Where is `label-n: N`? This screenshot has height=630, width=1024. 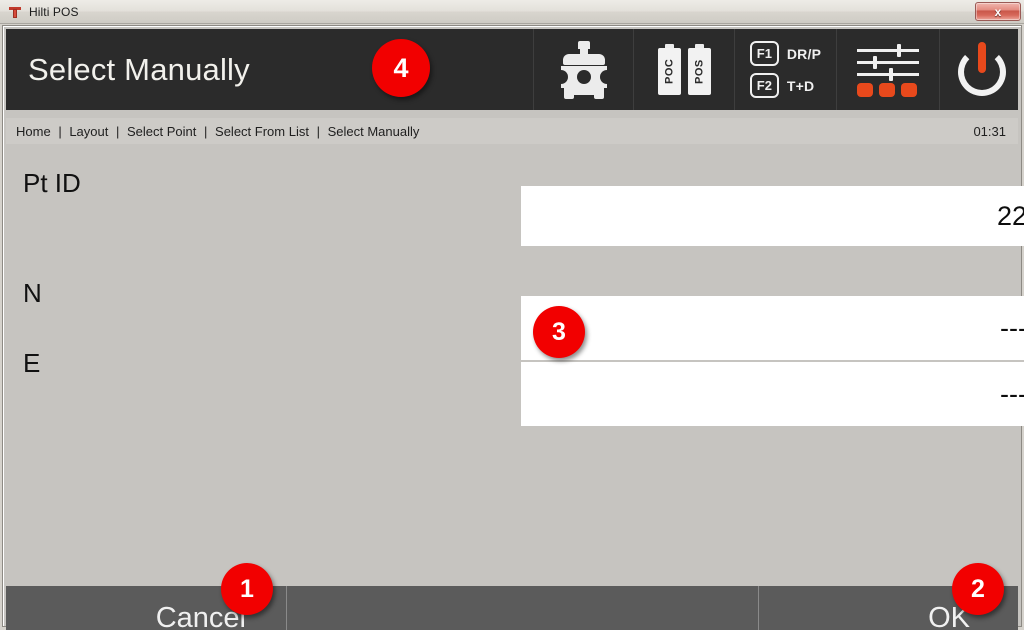
label-n: N is located at coordinates (32, 293).